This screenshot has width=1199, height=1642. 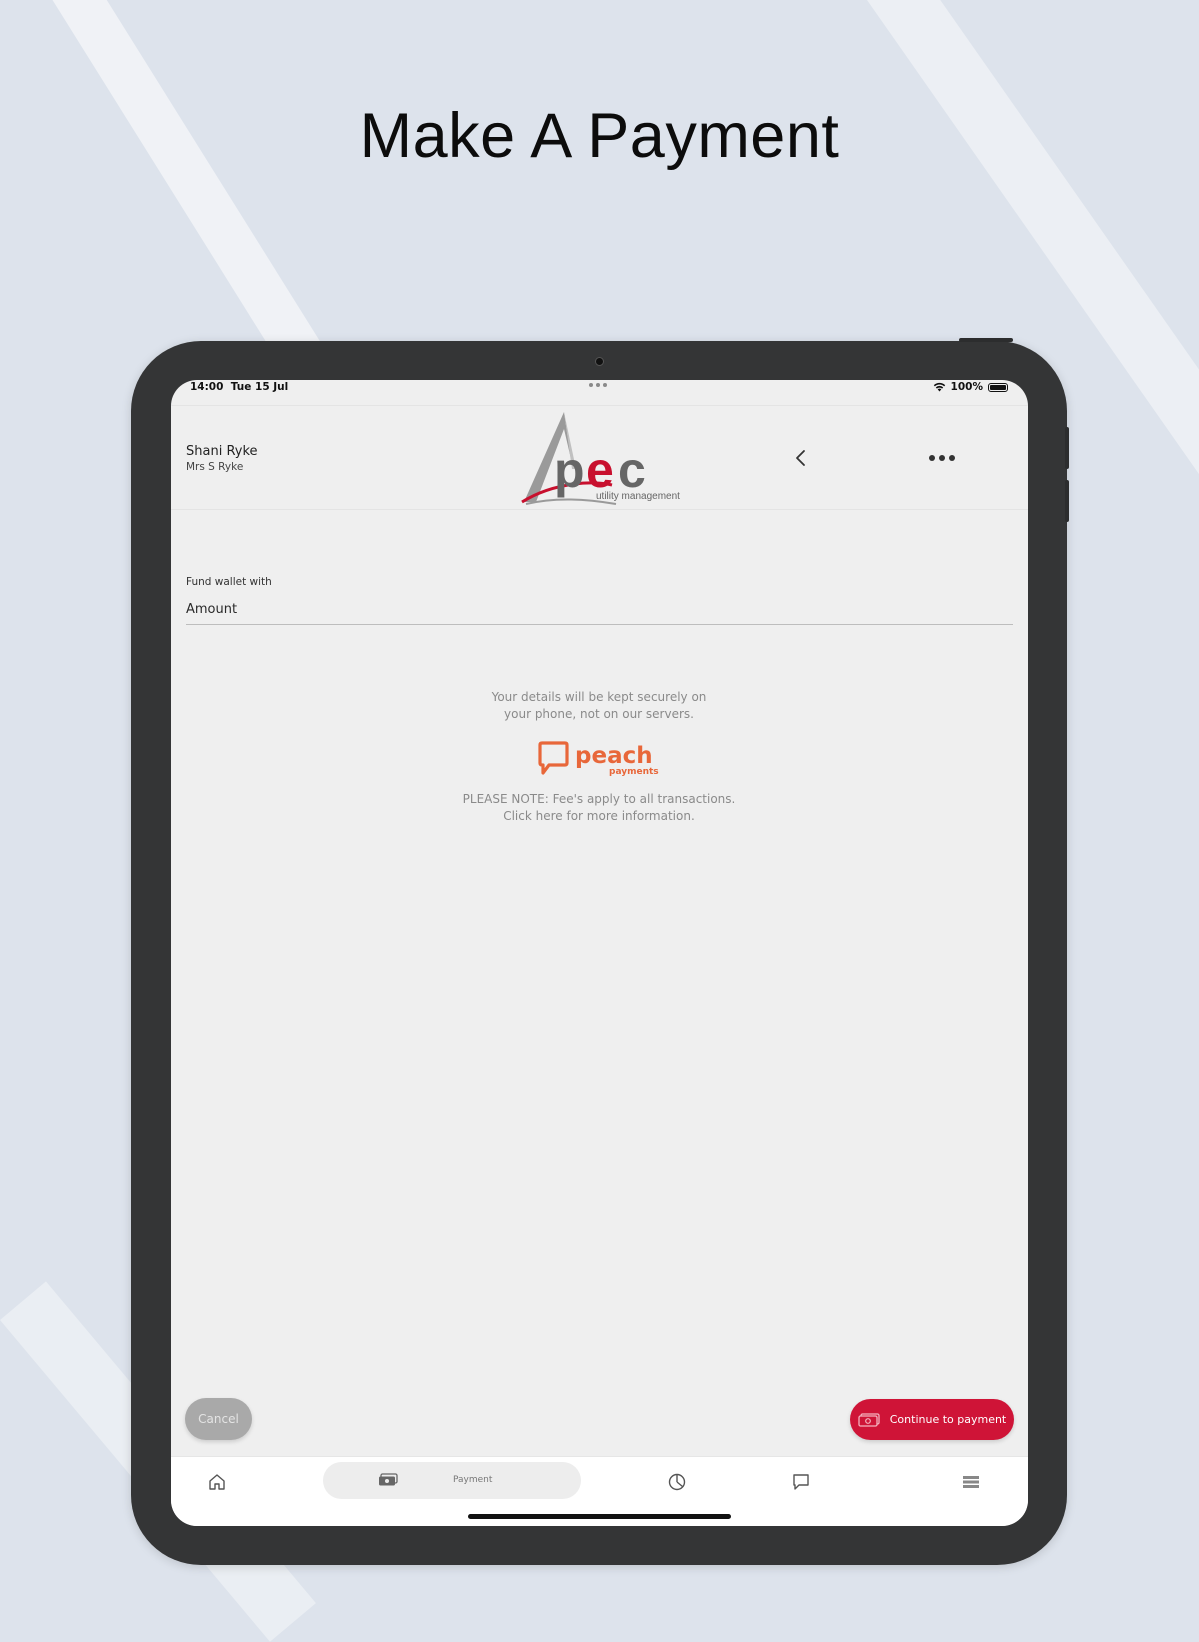 I want to click on home-icon, so click(x=217, y=1482).